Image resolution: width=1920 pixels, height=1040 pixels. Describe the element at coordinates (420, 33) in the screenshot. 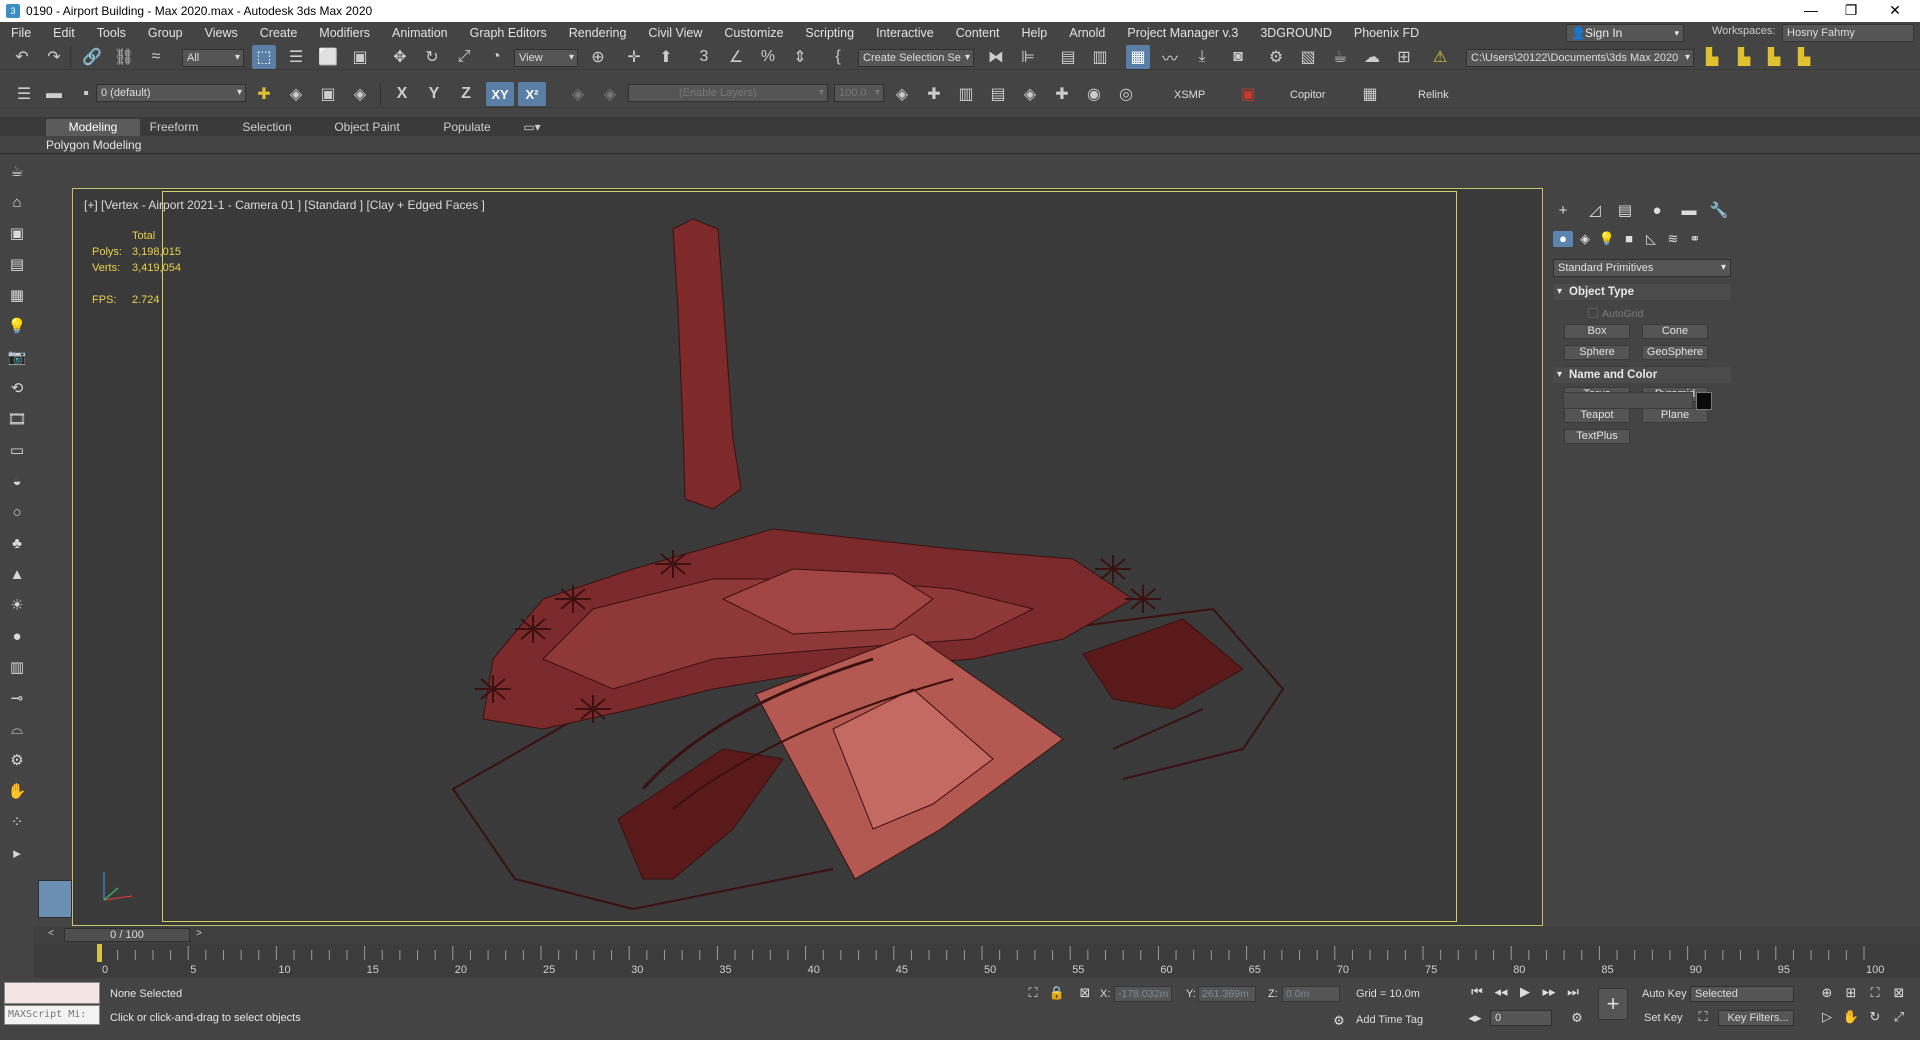

I see `menu-animation: Animation` at that location.